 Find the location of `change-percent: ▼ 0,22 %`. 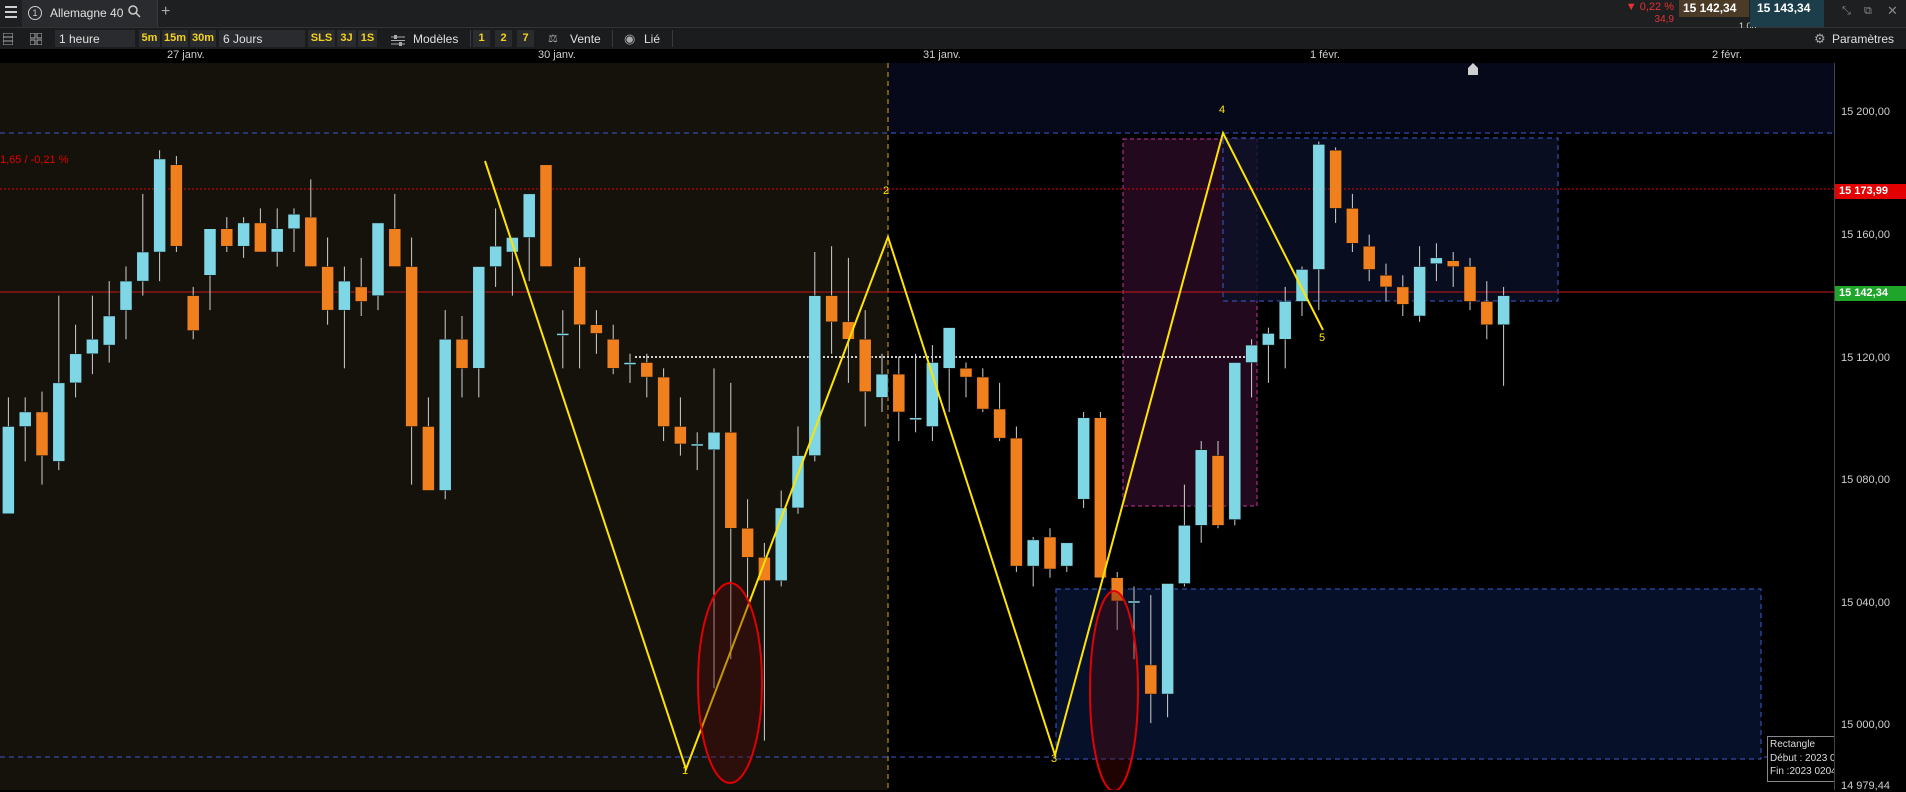

change-percent: ▼ 0,22 % is located at coordinates (1649, 7).